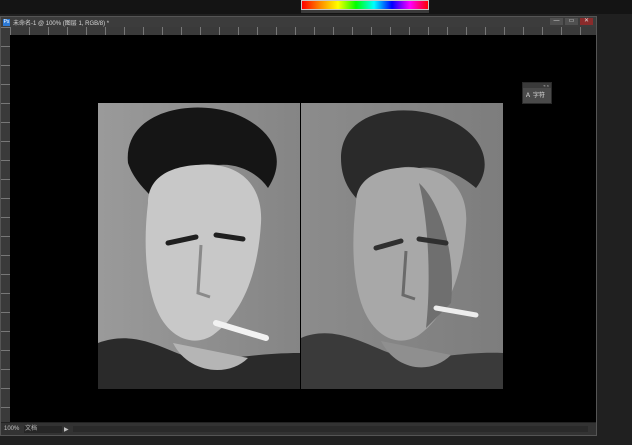  I want to click on minimize-button: —, so click(556, 21).